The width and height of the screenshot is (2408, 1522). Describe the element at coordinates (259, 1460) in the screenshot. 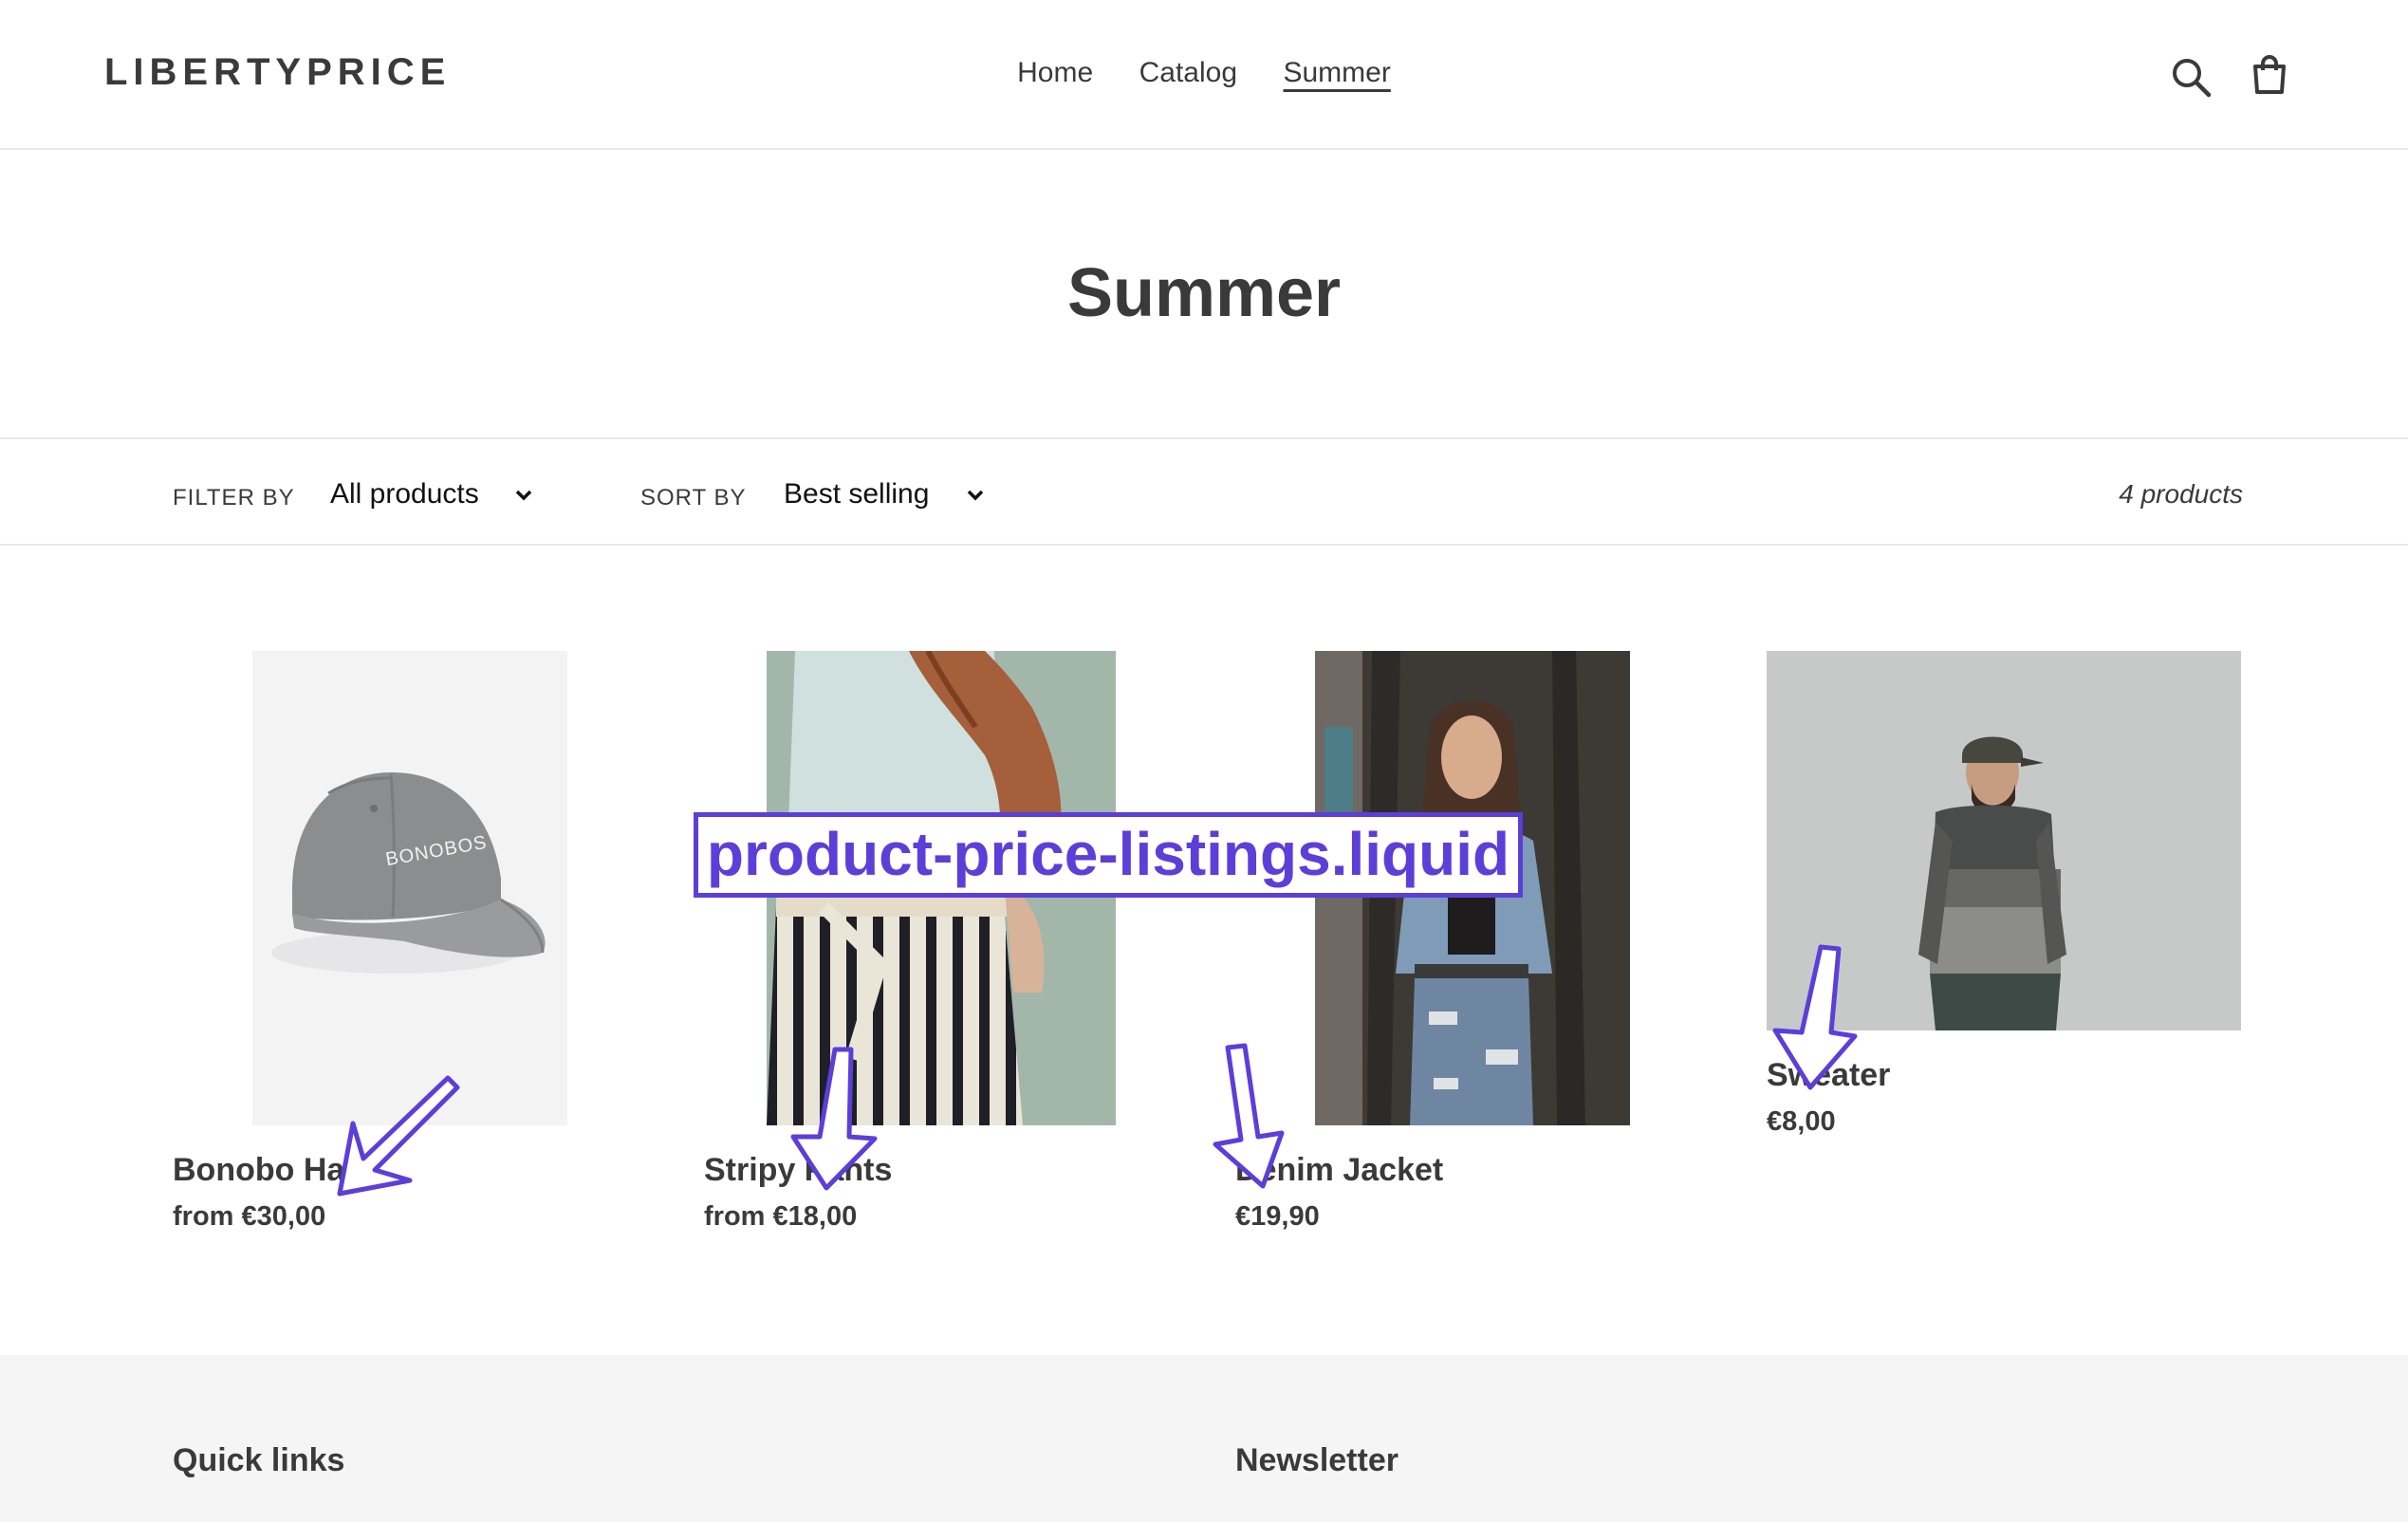

I see `footer-quick-links-heading: Quick links` at that location.